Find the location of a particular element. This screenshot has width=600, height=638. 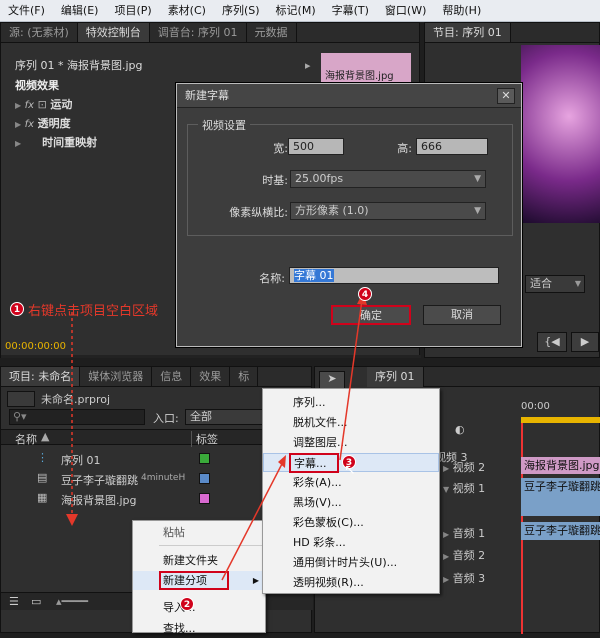

mouse-cursor-icon: ↖ is located at coordinates (350, 470).